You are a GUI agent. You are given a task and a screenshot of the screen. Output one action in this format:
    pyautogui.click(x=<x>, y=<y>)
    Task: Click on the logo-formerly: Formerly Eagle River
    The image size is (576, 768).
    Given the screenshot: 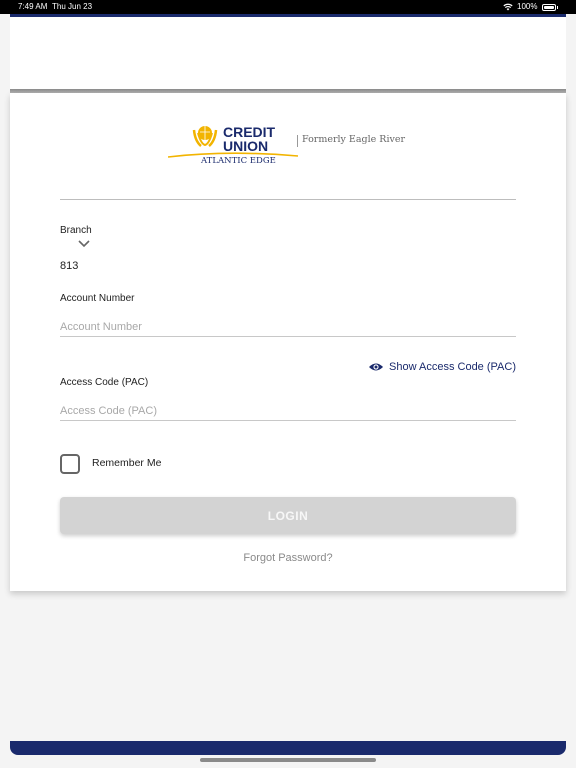 What is the action you would take?
    pyautogui.click(x=354, y=139)
    